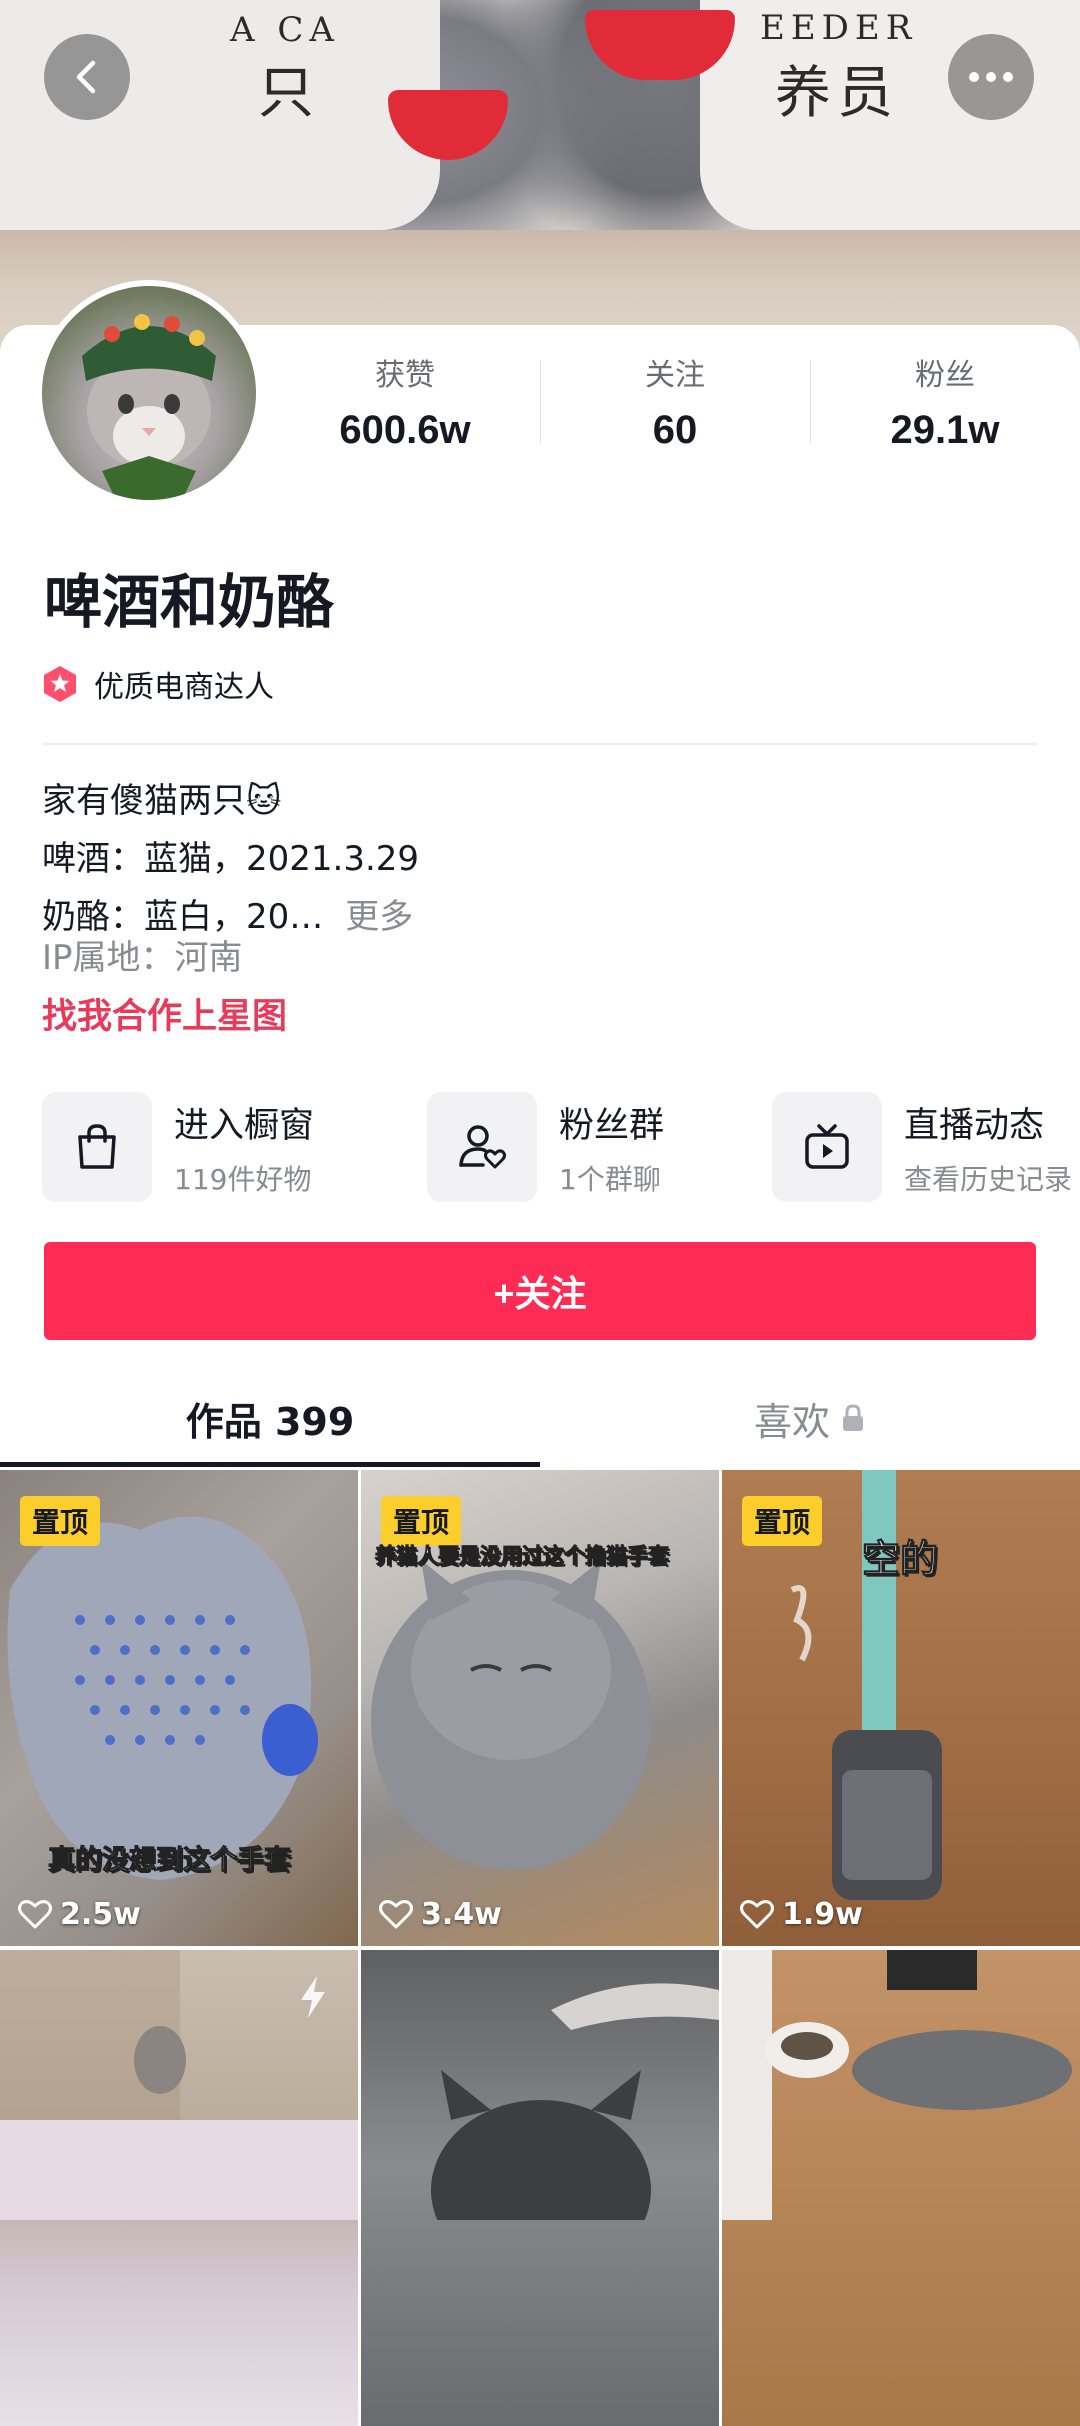  I want to click on tab-works: 作品 399, so click(270, 1418).